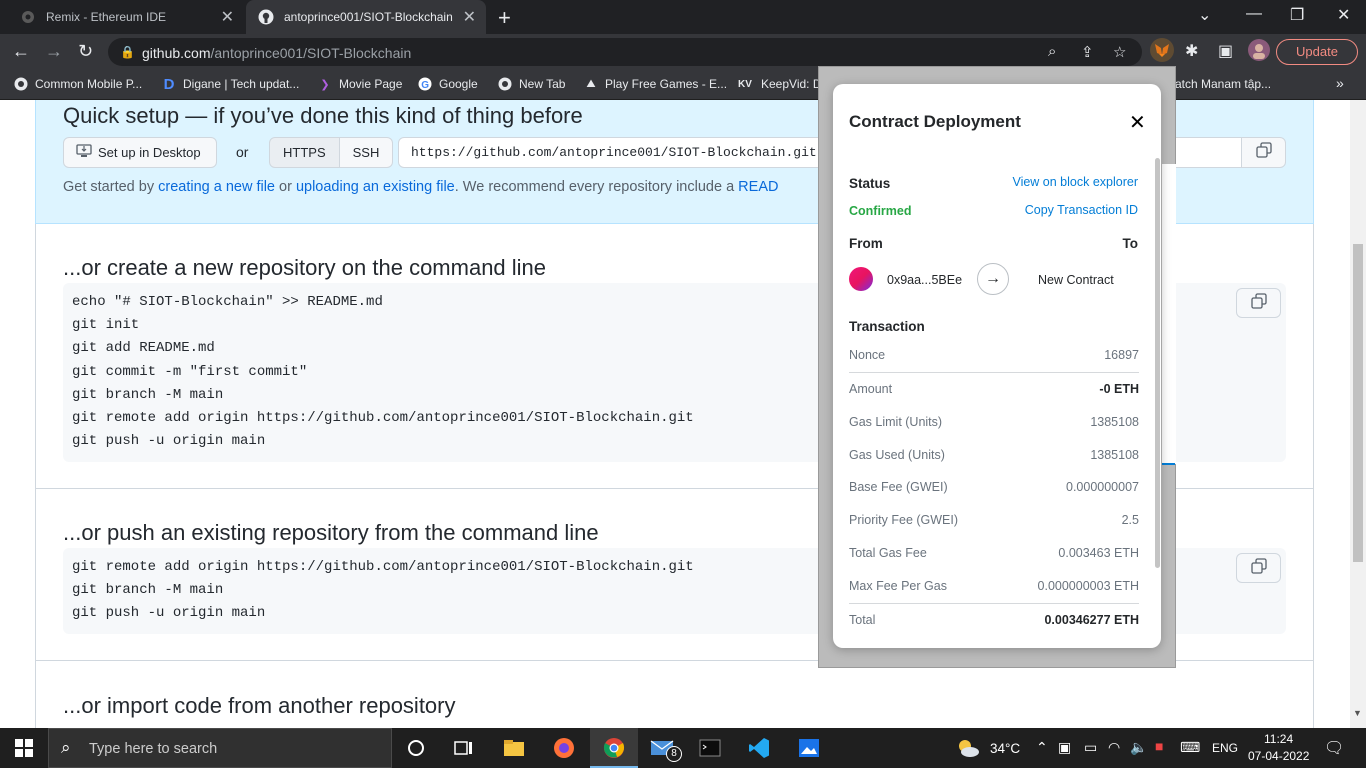 The image size is (1366, 768). I want to click on more-bookmarks-icon: », so click(1340, 83).